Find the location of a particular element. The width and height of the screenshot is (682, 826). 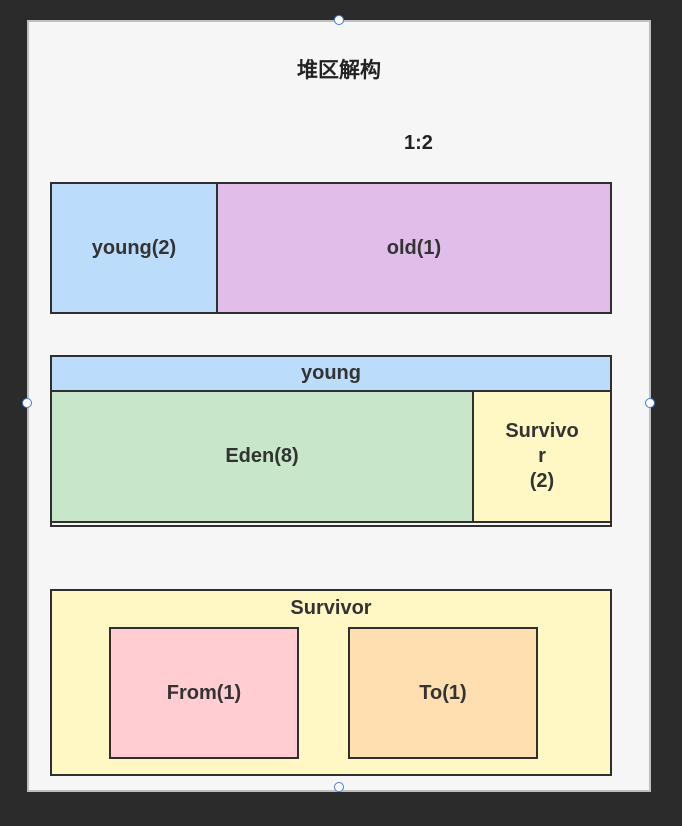

young-box: young(2) is located at coordinates (134, 248).